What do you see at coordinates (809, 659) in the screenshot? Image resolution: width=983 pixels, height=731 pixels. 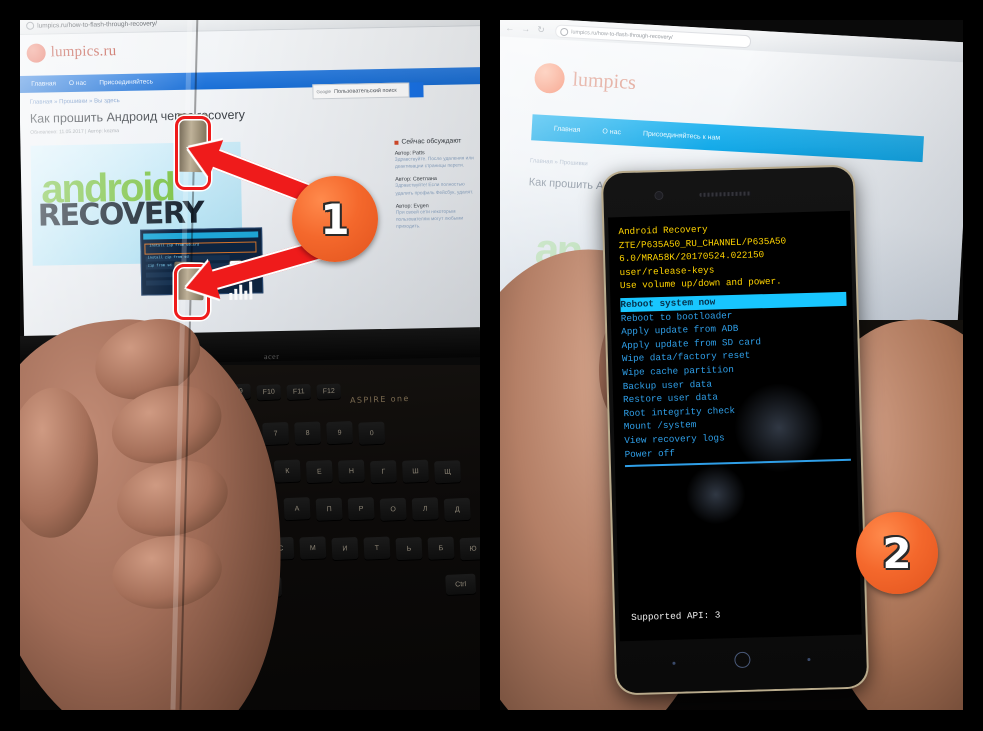 I see `back-button-icon` at bounding box center [809, 659].